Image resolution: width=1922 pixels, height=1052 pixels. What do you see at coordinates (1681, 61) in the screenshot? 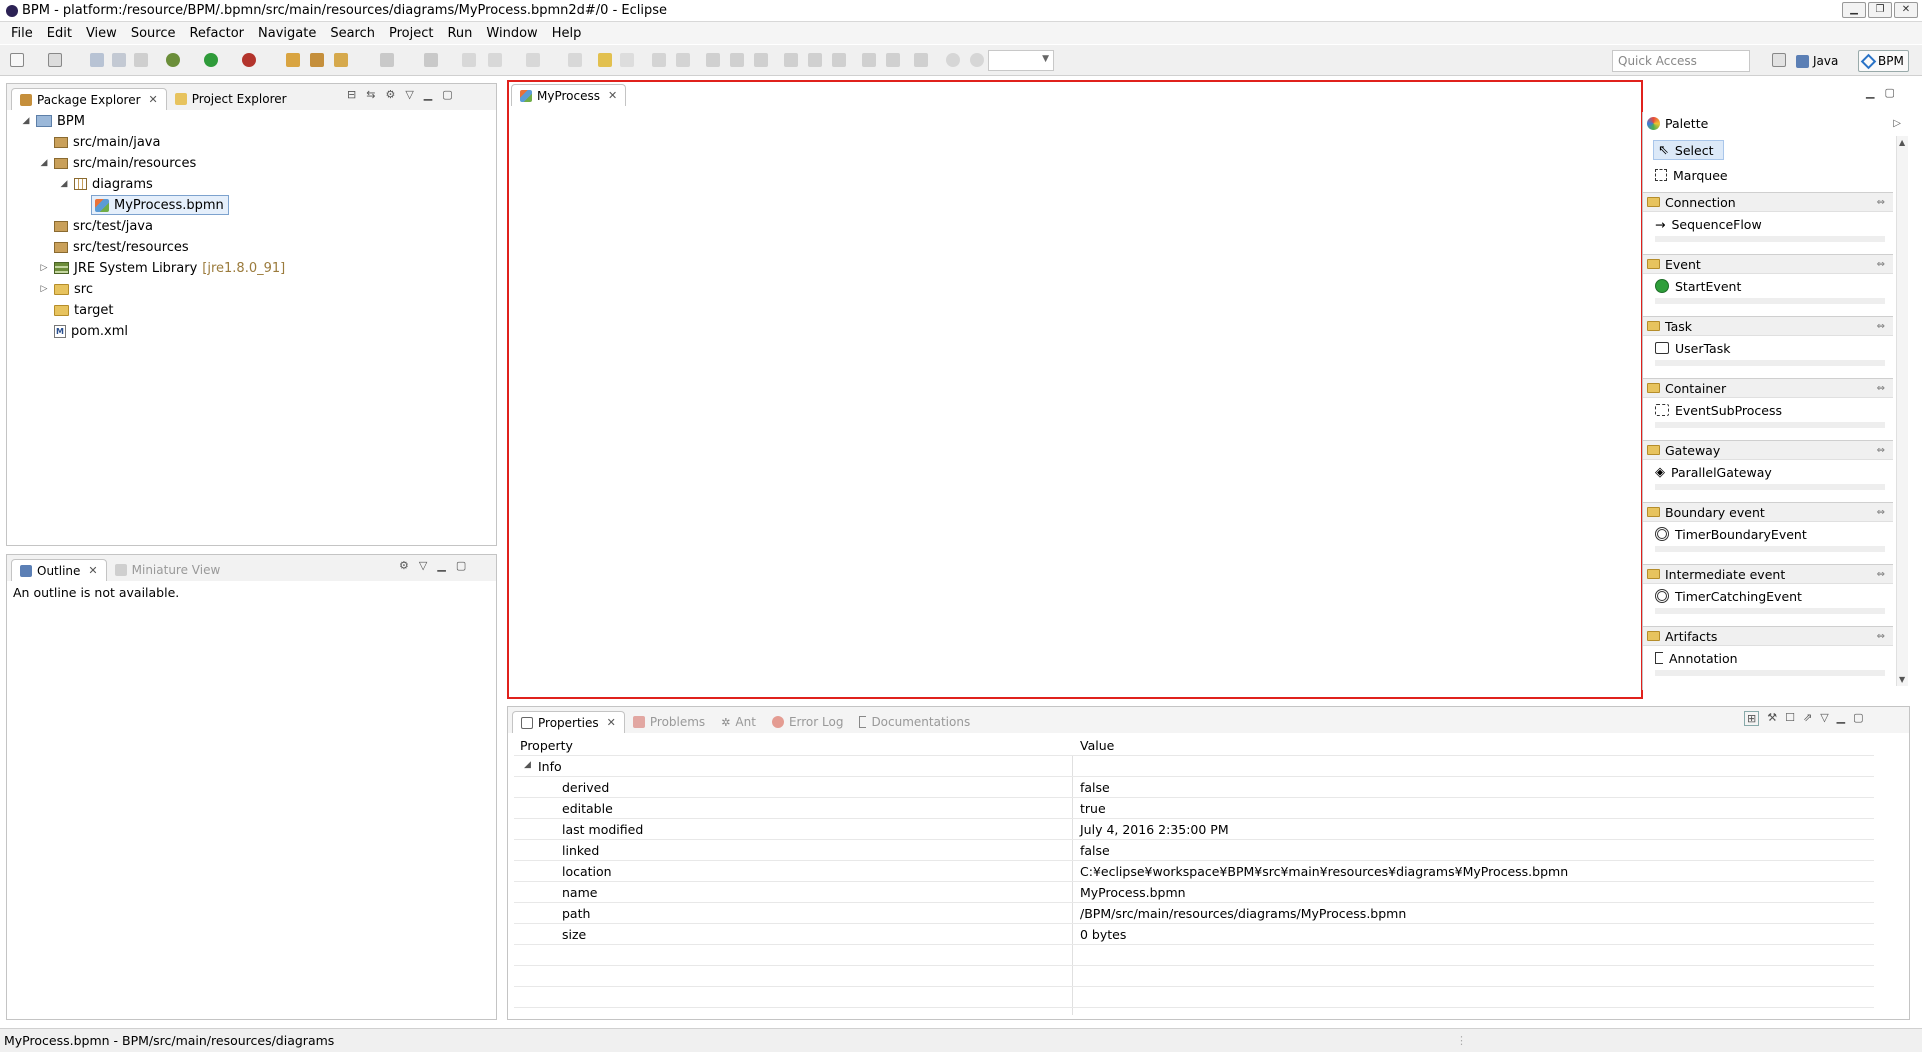
I see `quick-access-input: Quick Access` at bounding box center [1681, 61].